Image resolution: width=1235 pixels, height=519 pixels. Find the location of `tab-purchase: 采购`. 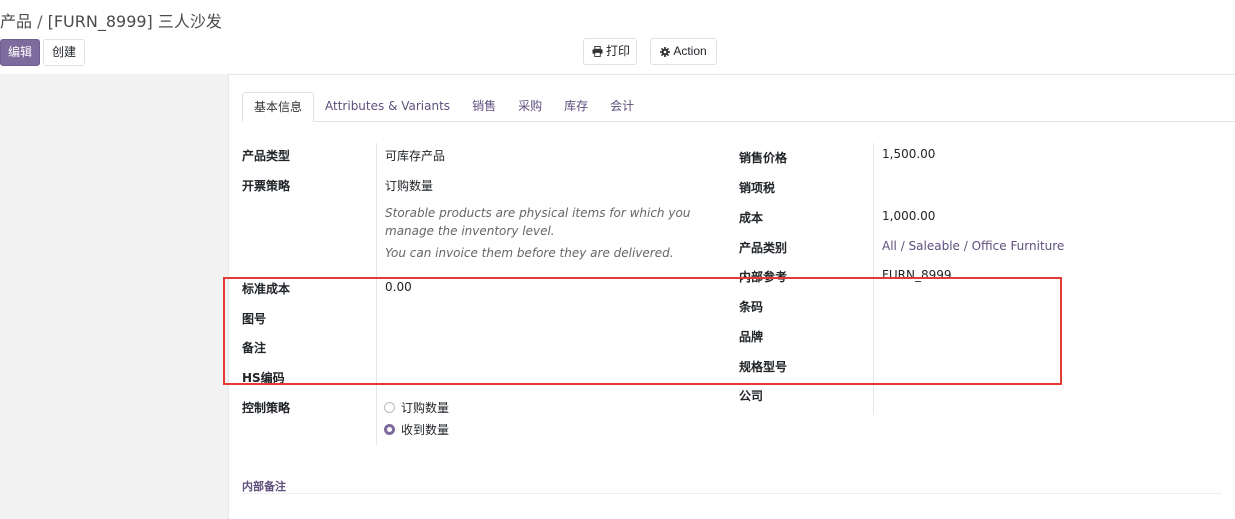

tab-purchase: 采购 is located at coordinates (530, 107).